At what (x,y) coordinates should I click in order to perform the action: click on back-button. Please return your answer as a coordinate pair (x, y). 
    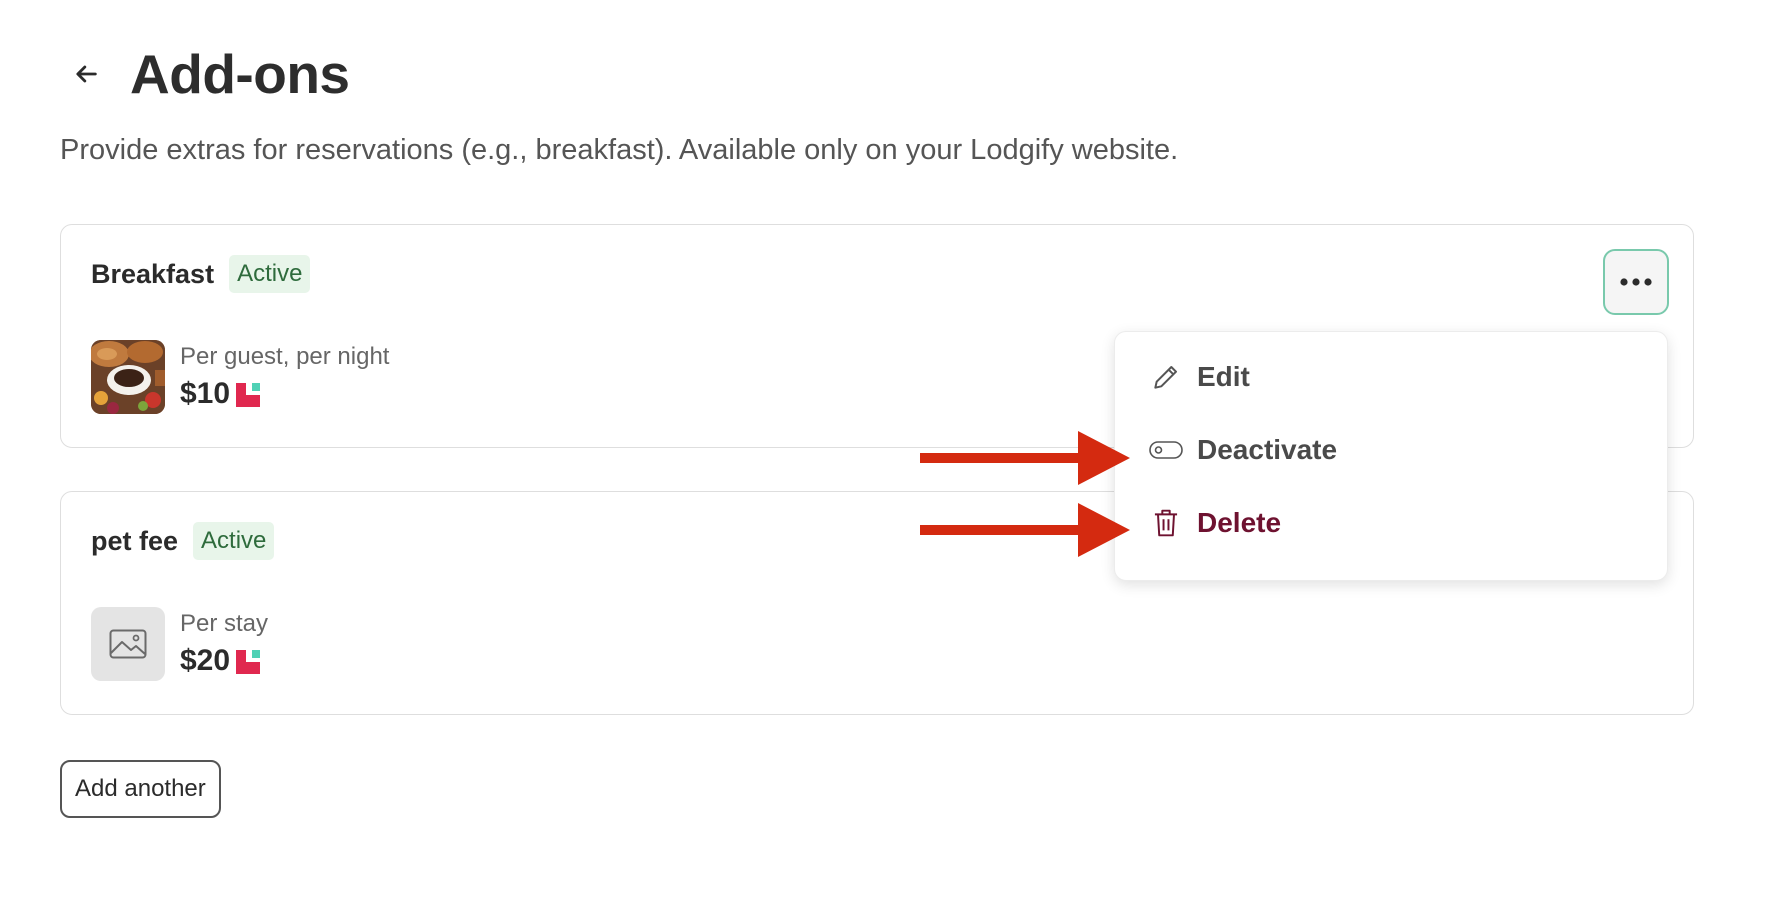
    Looking at the image, I should click on (86, 74).